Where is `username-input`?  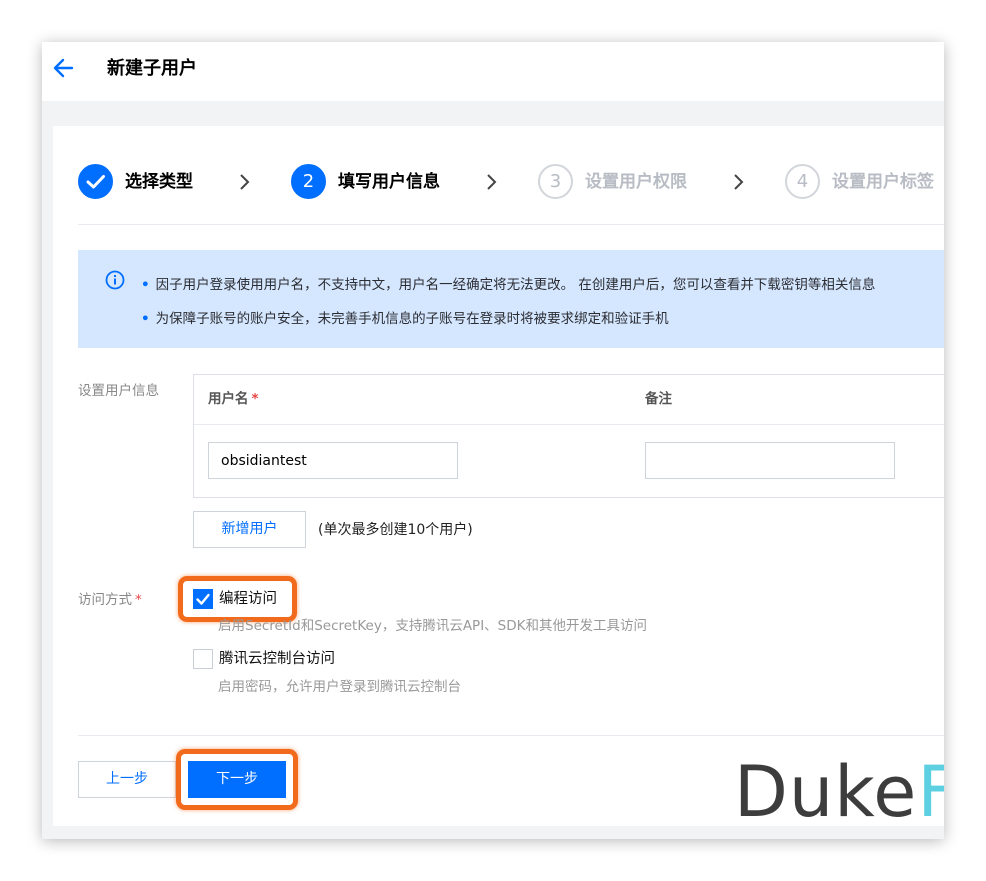 username-input is located at coordinates (333, 460).